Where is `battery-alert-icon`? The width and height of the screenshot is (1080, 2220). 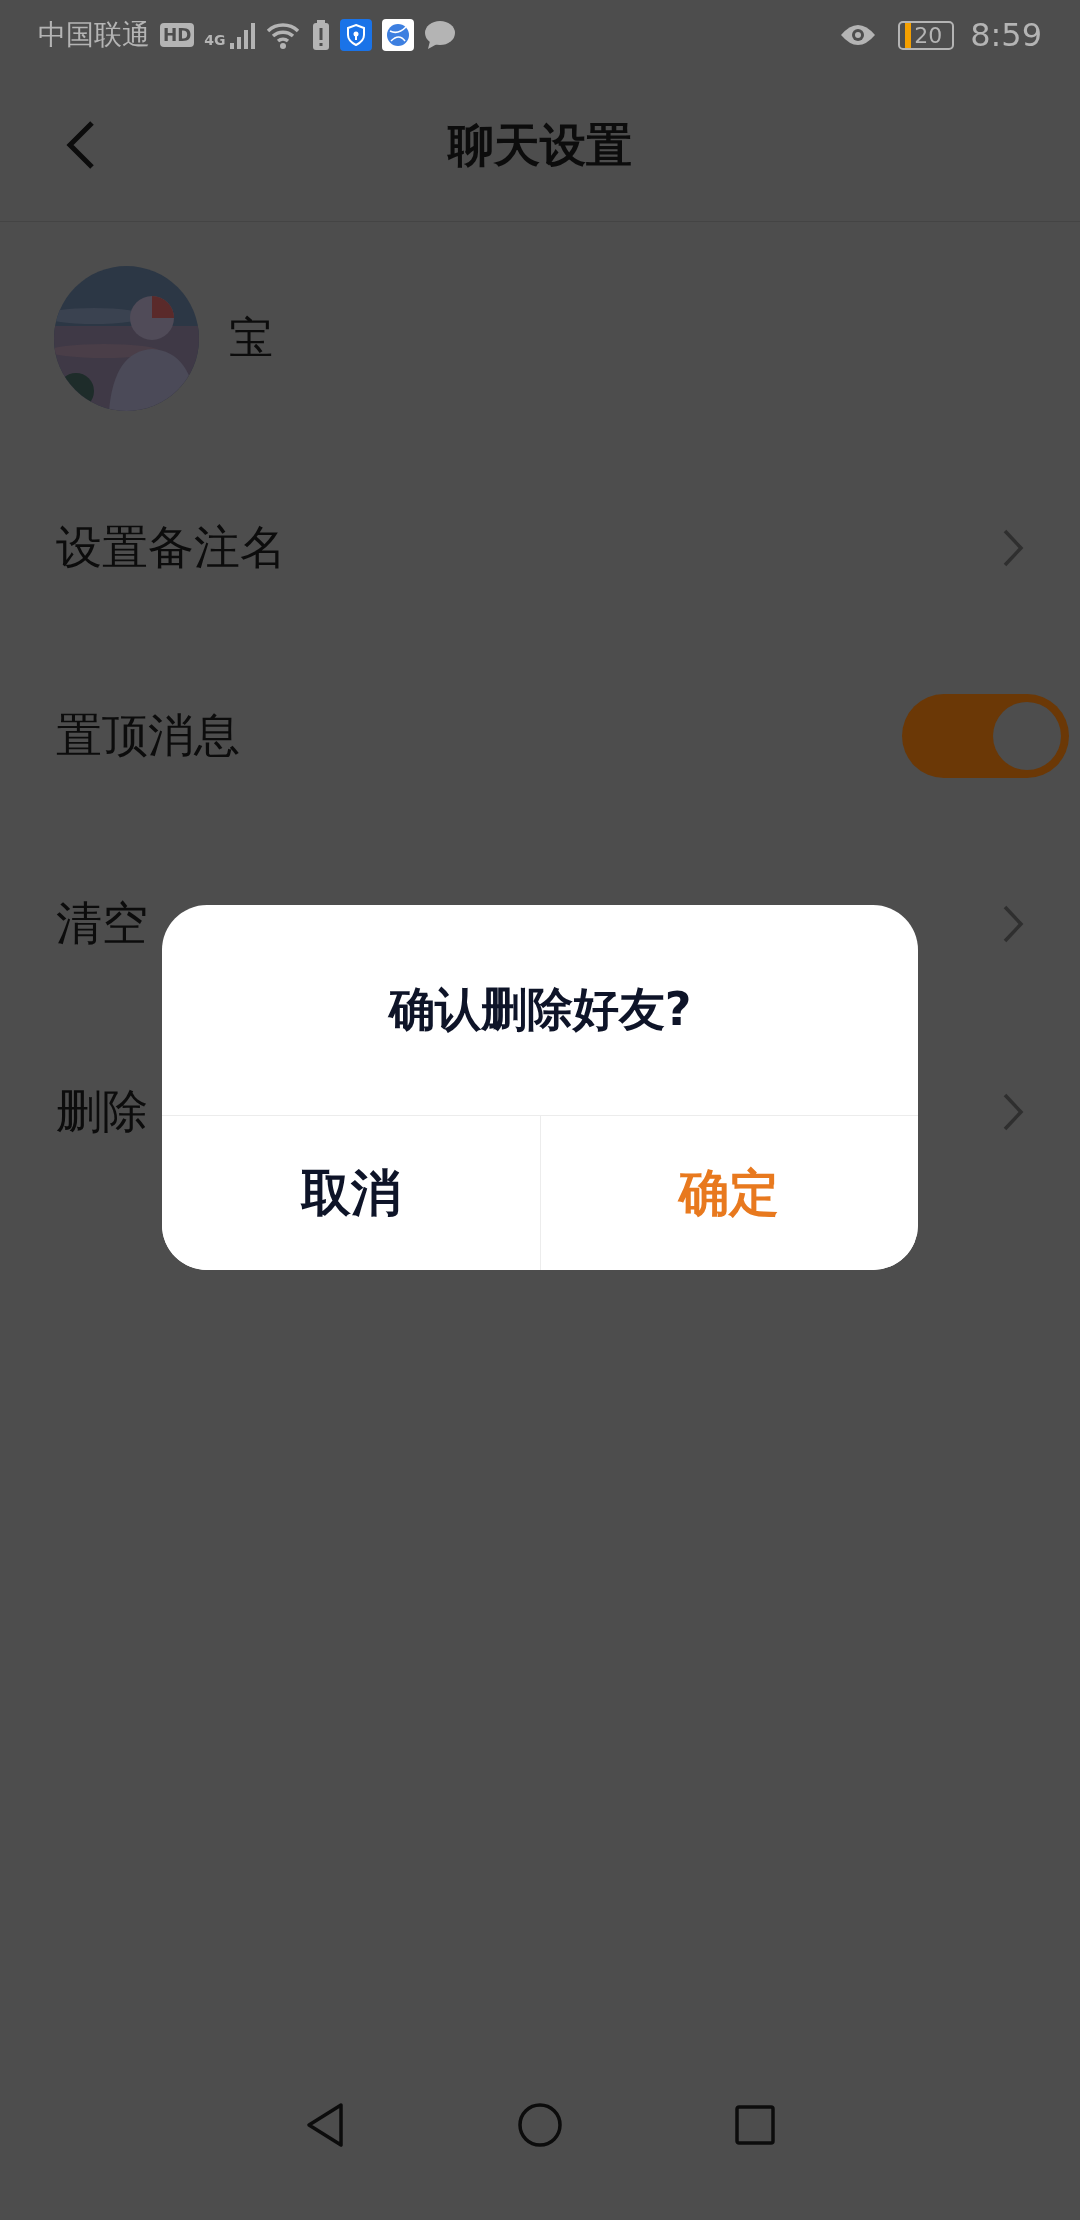 battery-alert-icon is located at coordinates (320, 35).